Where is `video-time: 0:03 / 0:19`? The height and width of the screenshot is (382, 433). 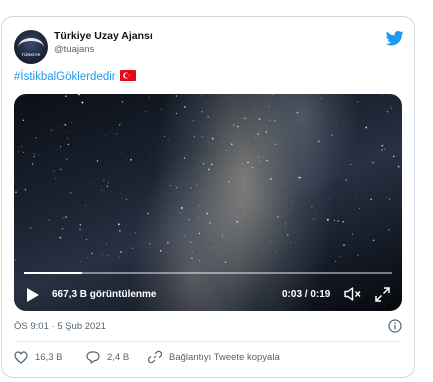
video-time: 0:03 / 0:19 is located at coordinates (306, 294).